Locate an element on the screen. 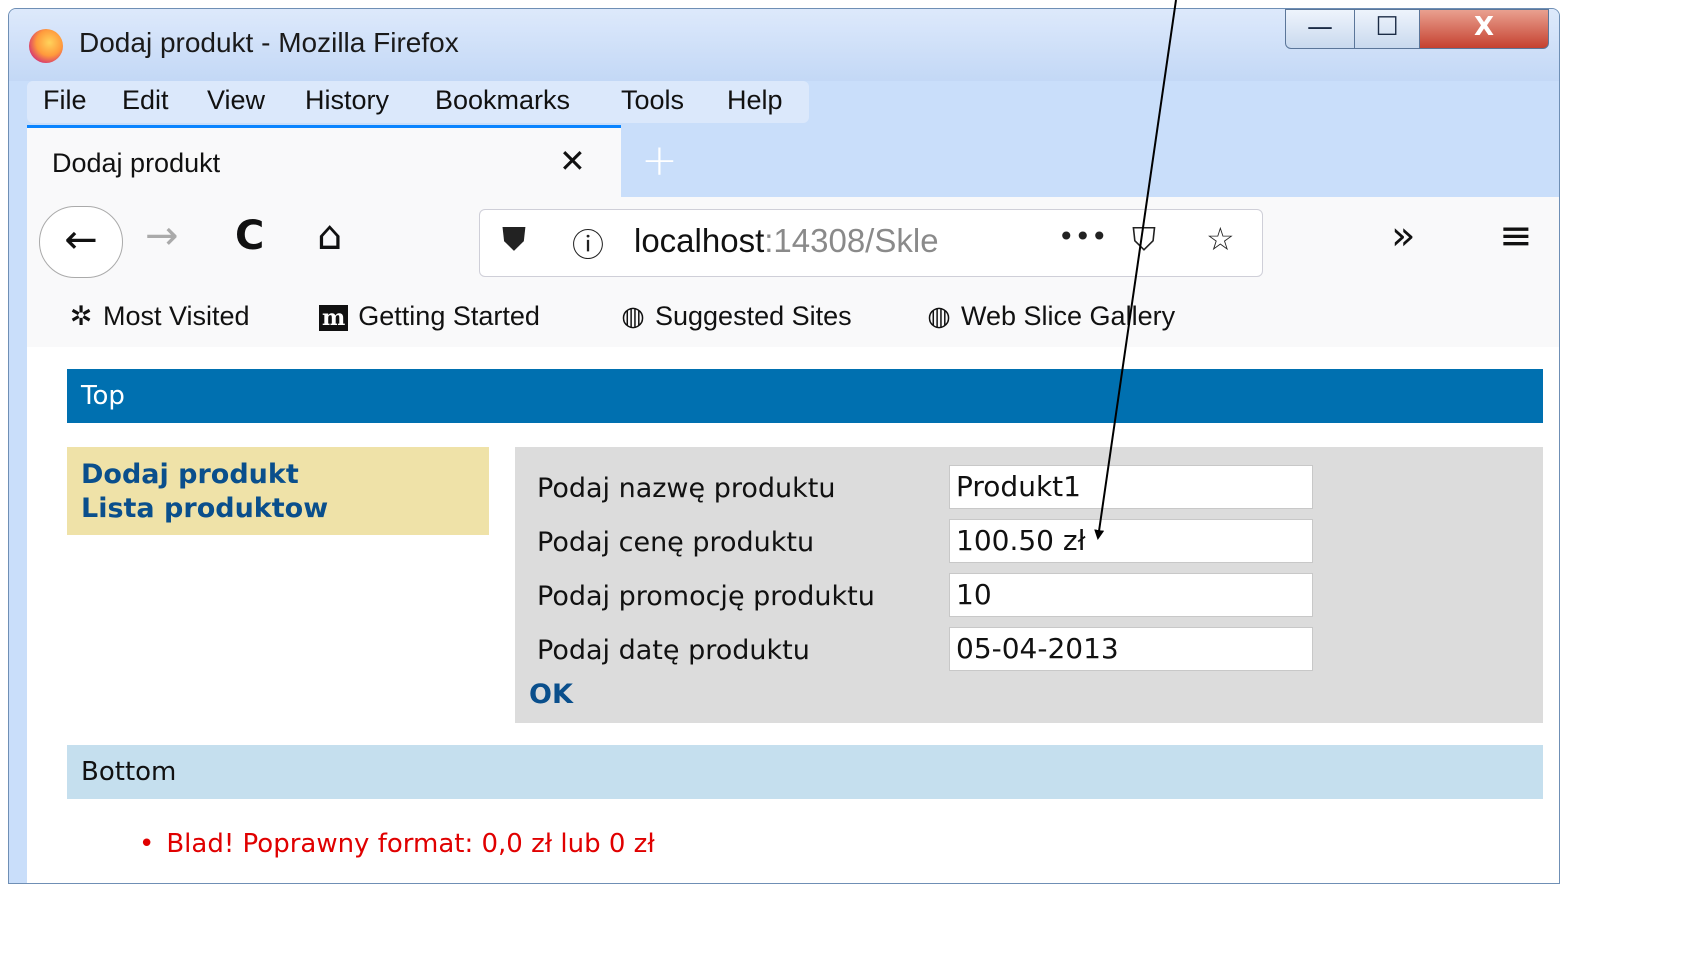 This screenshot has width=1704, height=966. tracking-shield-icon: ⛊ is located at coordinates (514, 239).